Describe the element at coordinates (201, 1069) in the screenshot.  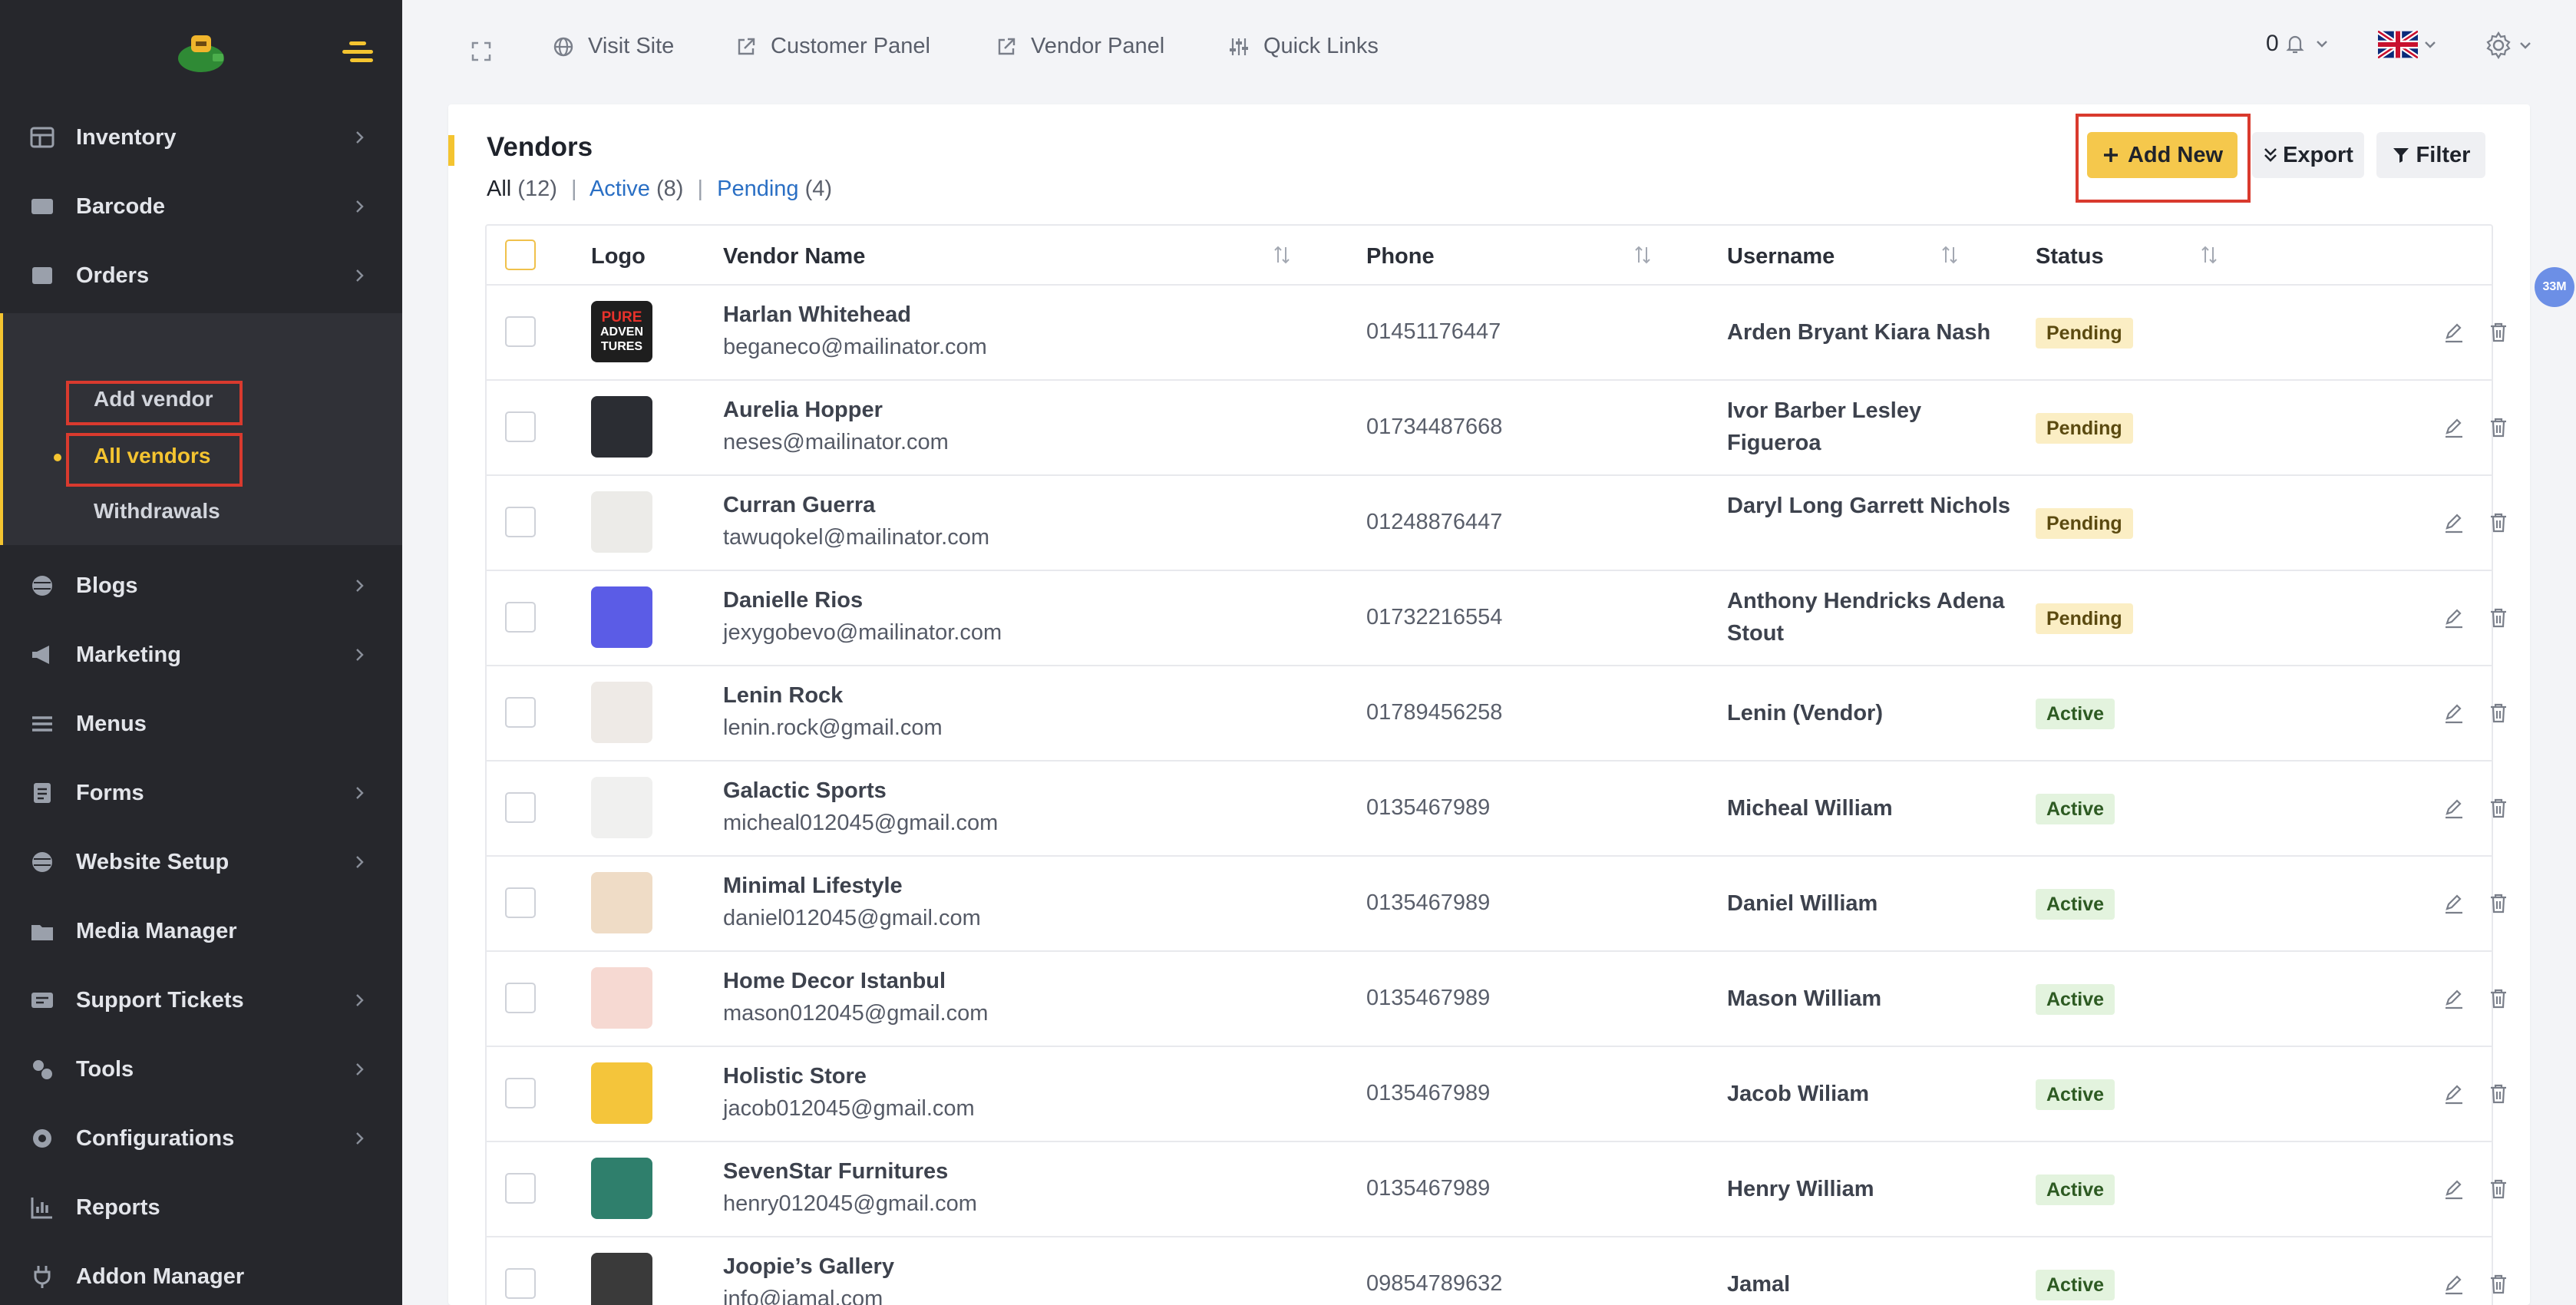
I see `sidebar-item-tools: Tools` at that location.